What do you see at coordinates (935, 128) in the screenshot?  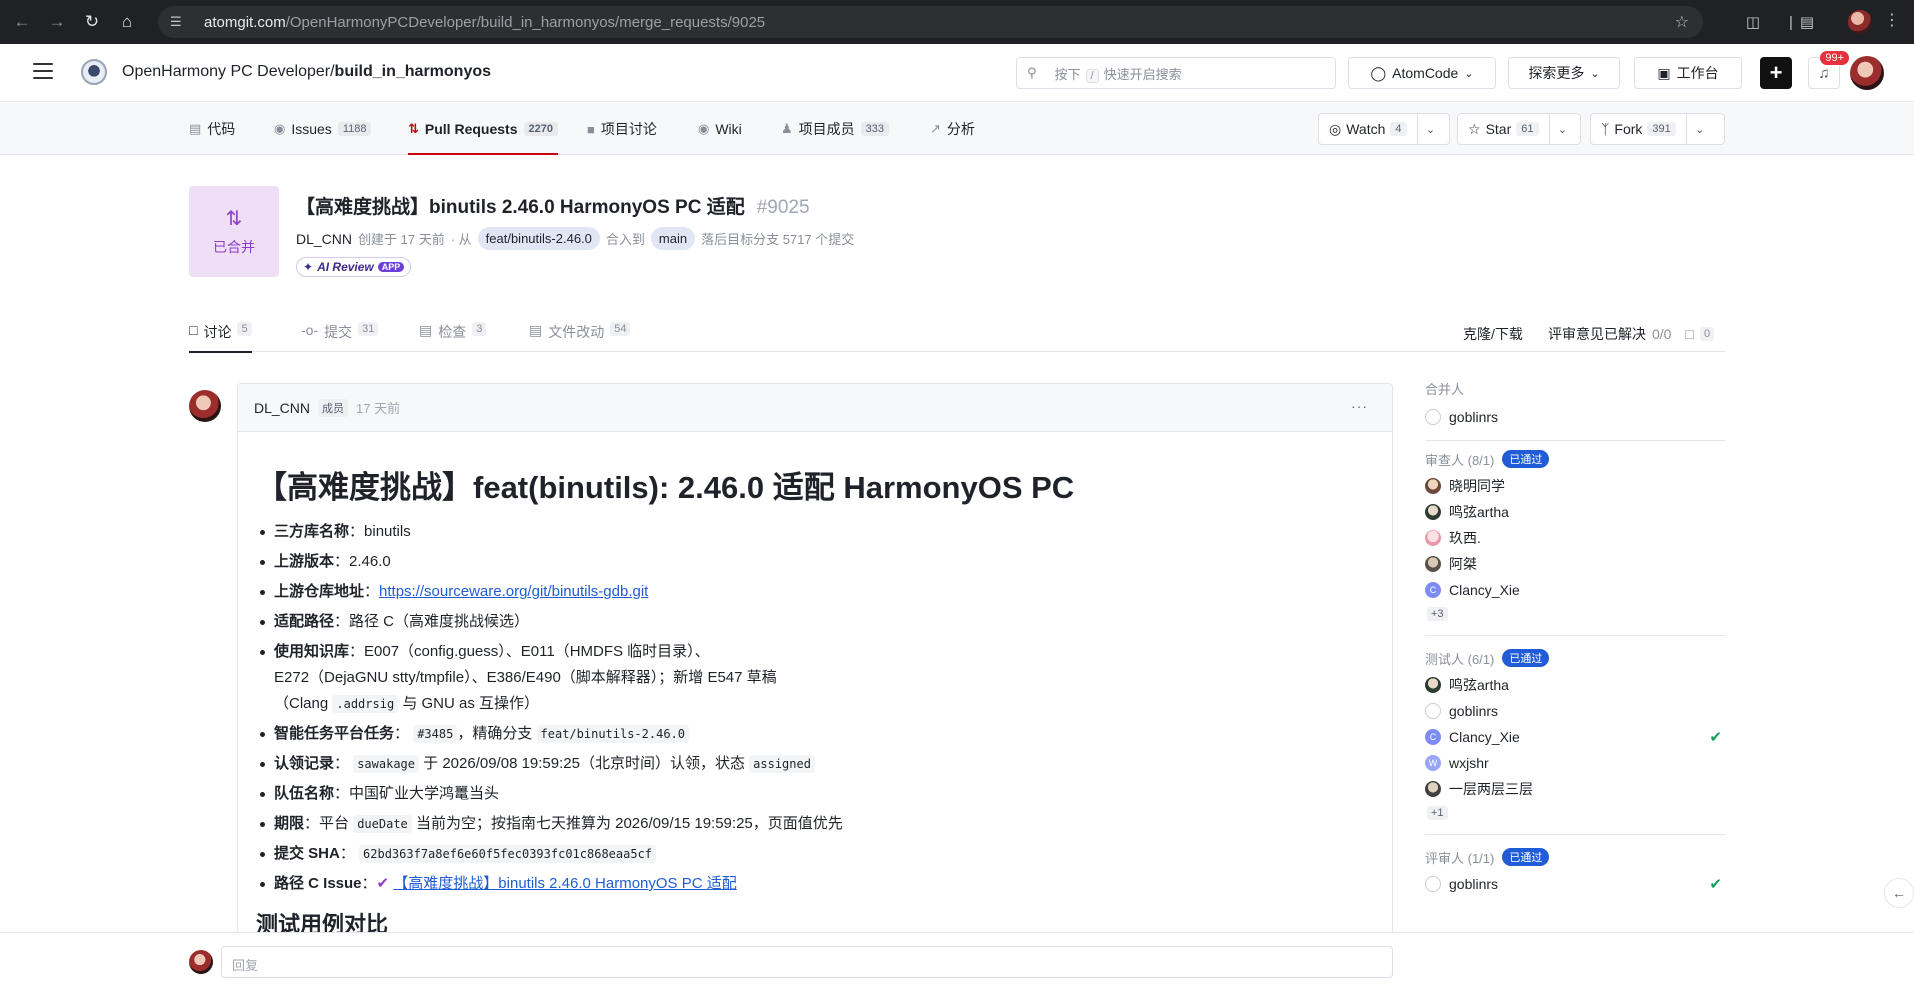 I see `chart-icon: ↗` at bounding box center [935, 128].